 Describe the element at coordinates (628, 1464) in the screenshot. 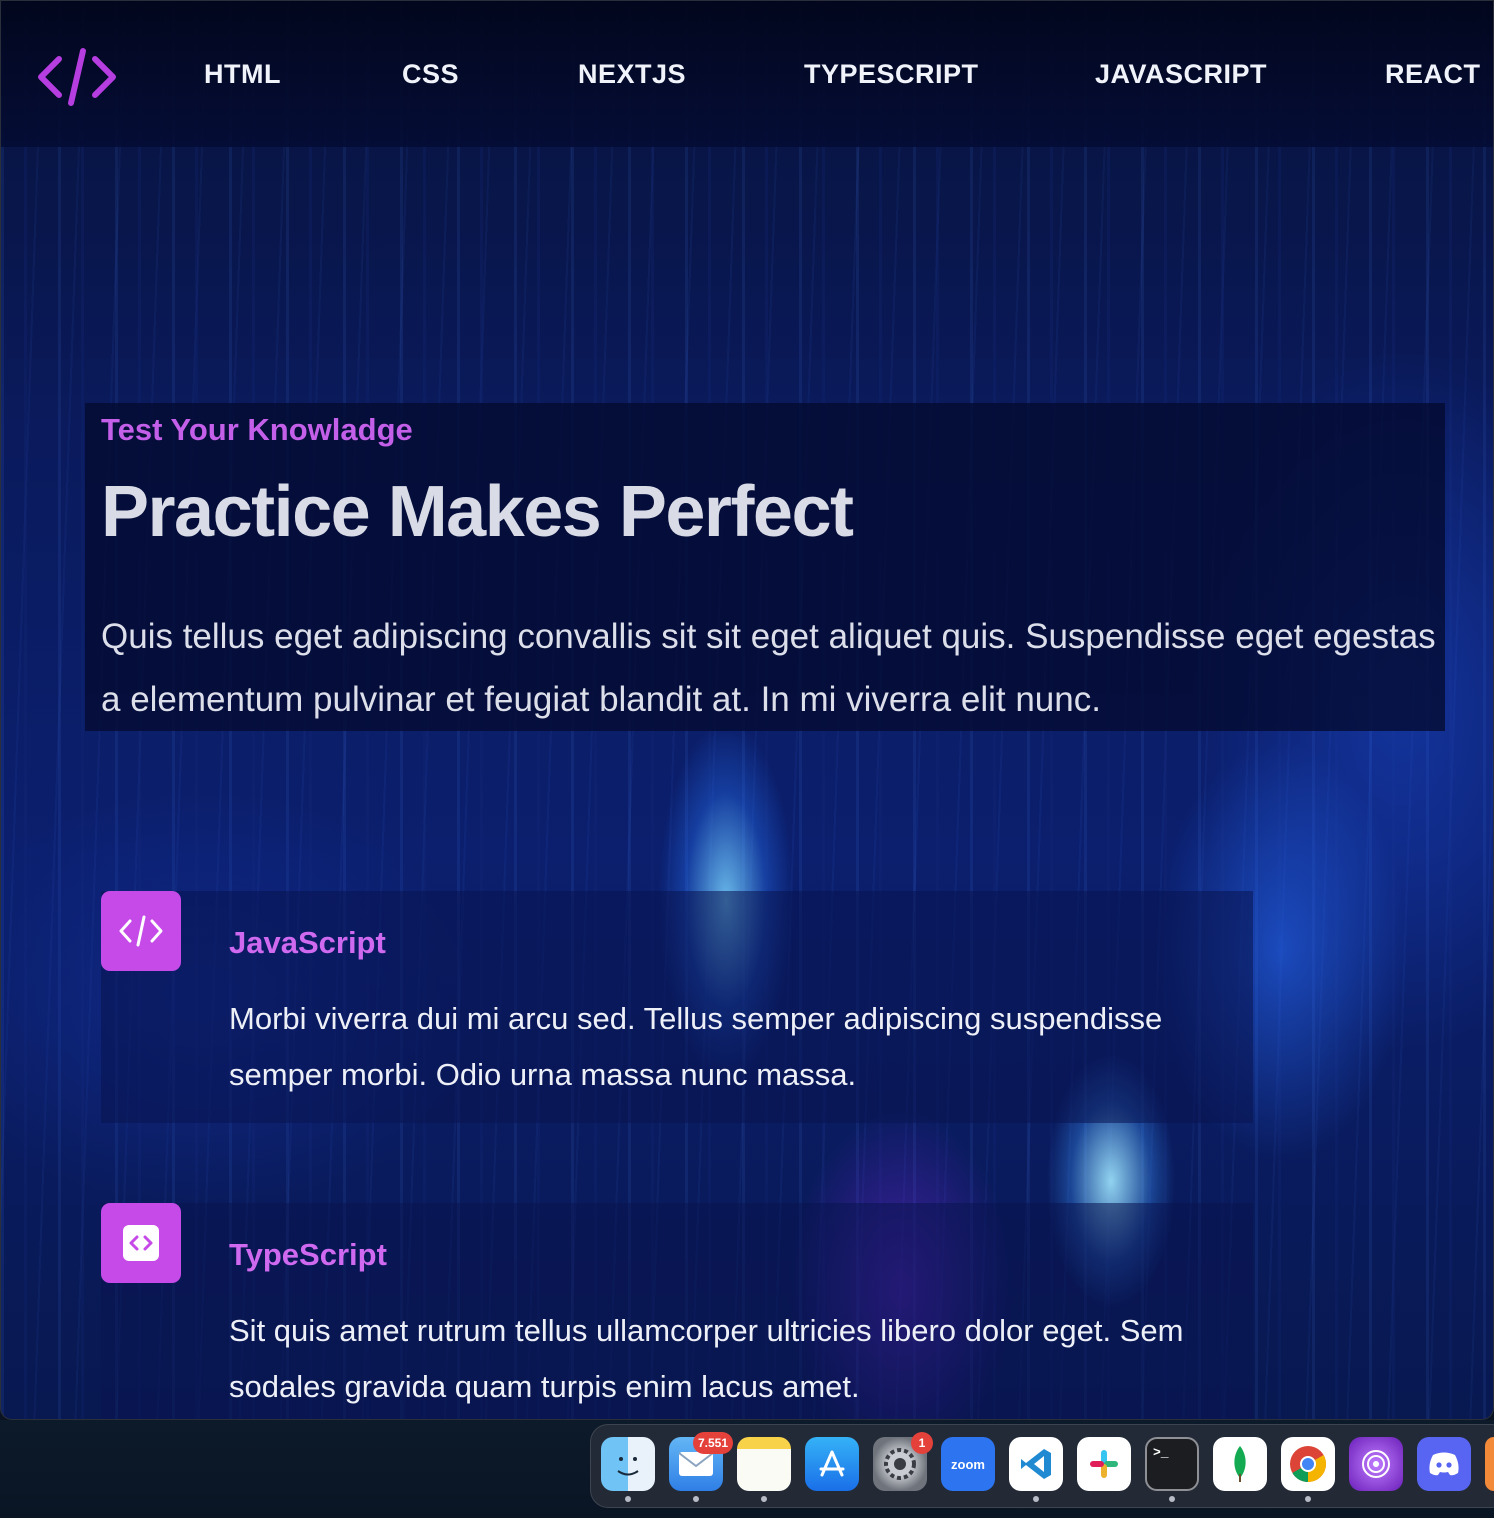

I see `finder-icon` at that location.